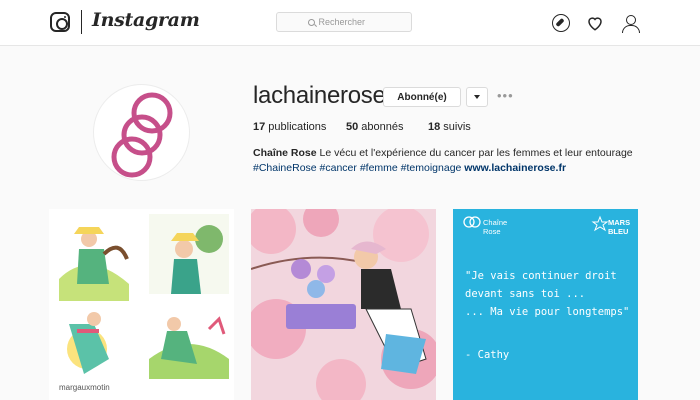 This screenshot has width=700, height=400. Describe the element at coordinates (296, 127) in the screenshot. I see `stat-label: publications` at that location.